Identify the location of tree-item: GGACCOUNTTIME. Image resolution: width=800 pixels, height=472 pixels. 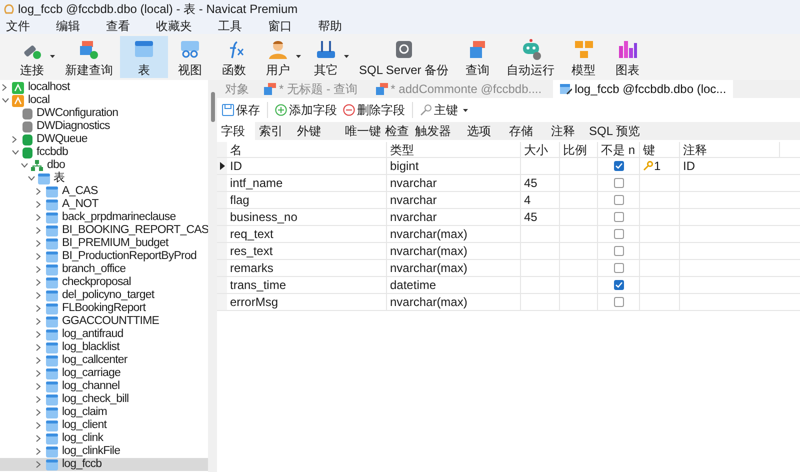
(104, 321).